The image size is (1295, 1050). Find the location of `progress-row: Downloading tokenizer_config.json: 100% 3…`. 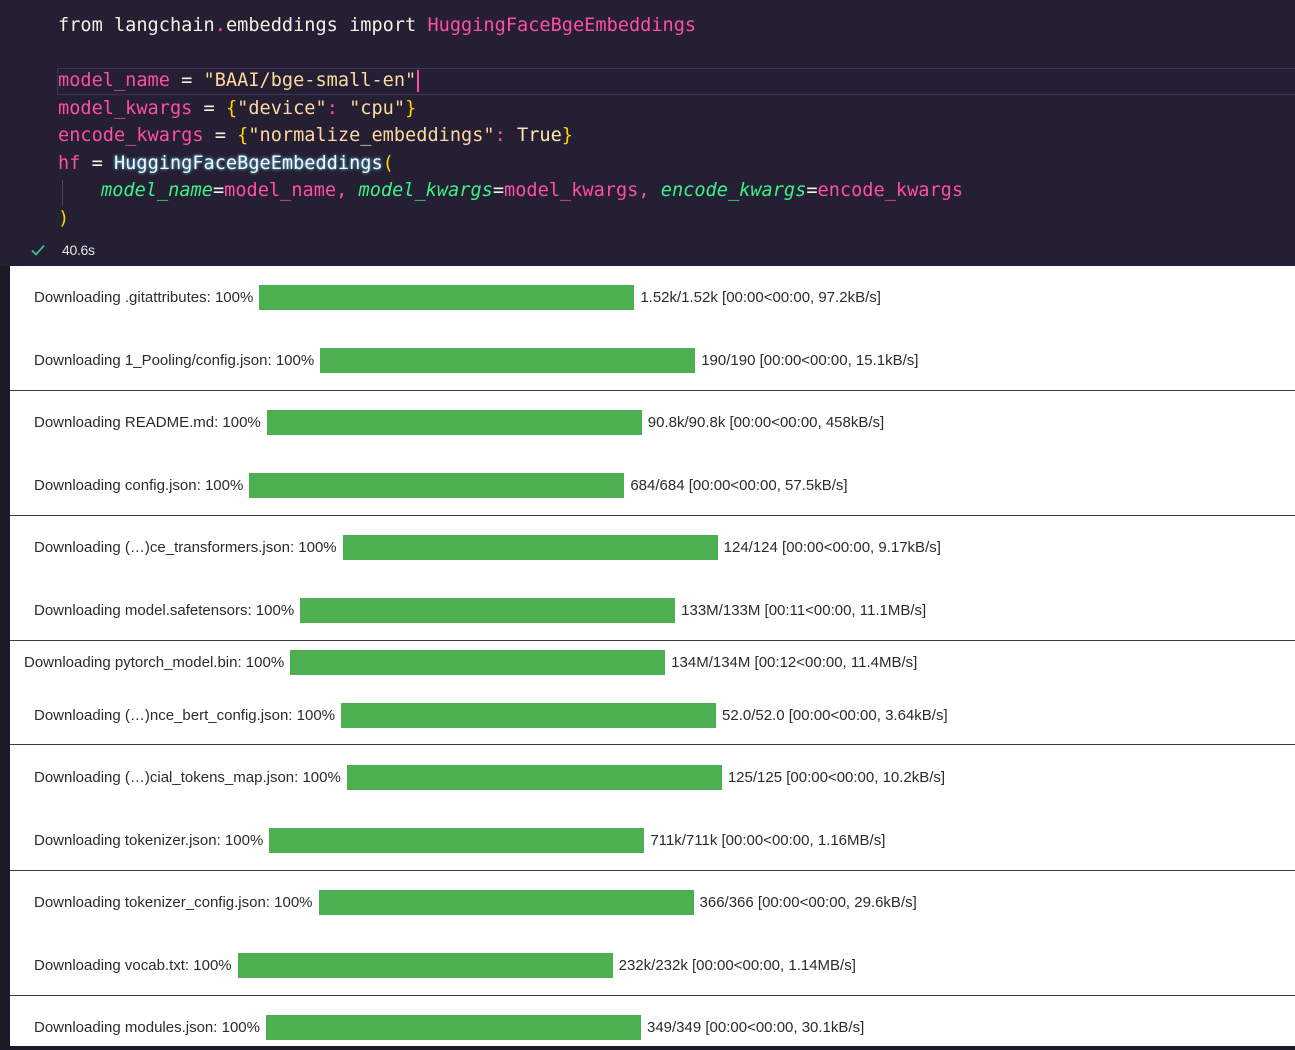

progress-row: Downloading tokenizer_config.json: 100% 3… is located at coordinates (475, 902).